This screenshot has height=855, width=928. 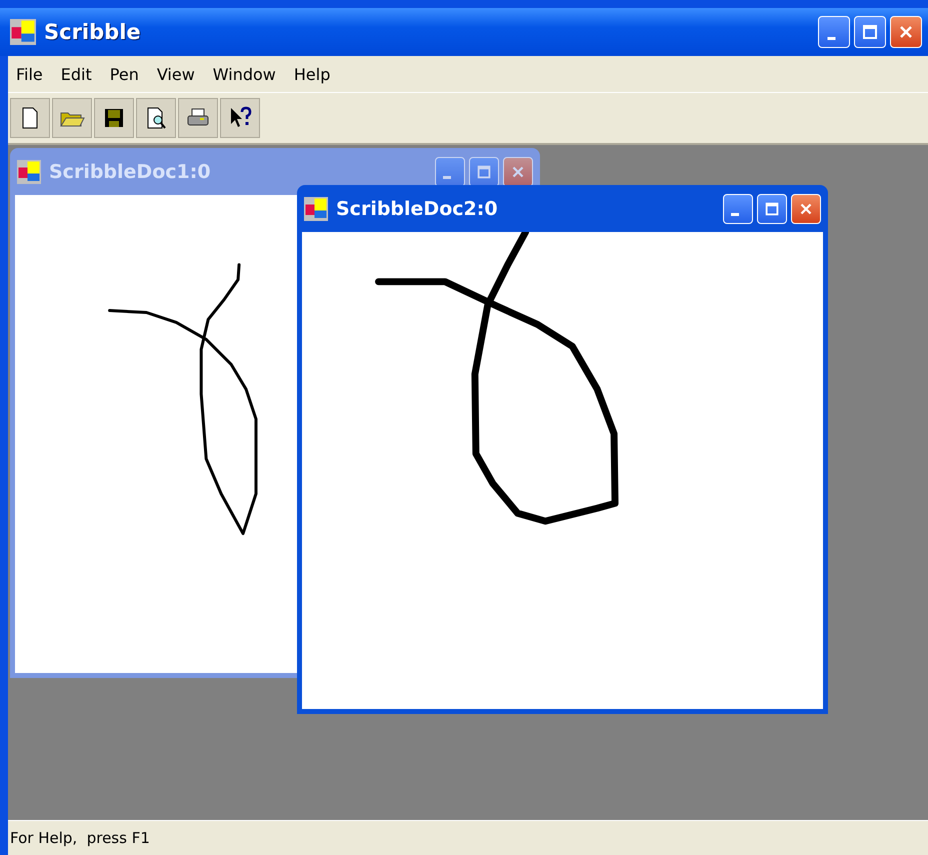 I want to click on document-title: ScribbleDoc2:0, so click(x=417, y=209).